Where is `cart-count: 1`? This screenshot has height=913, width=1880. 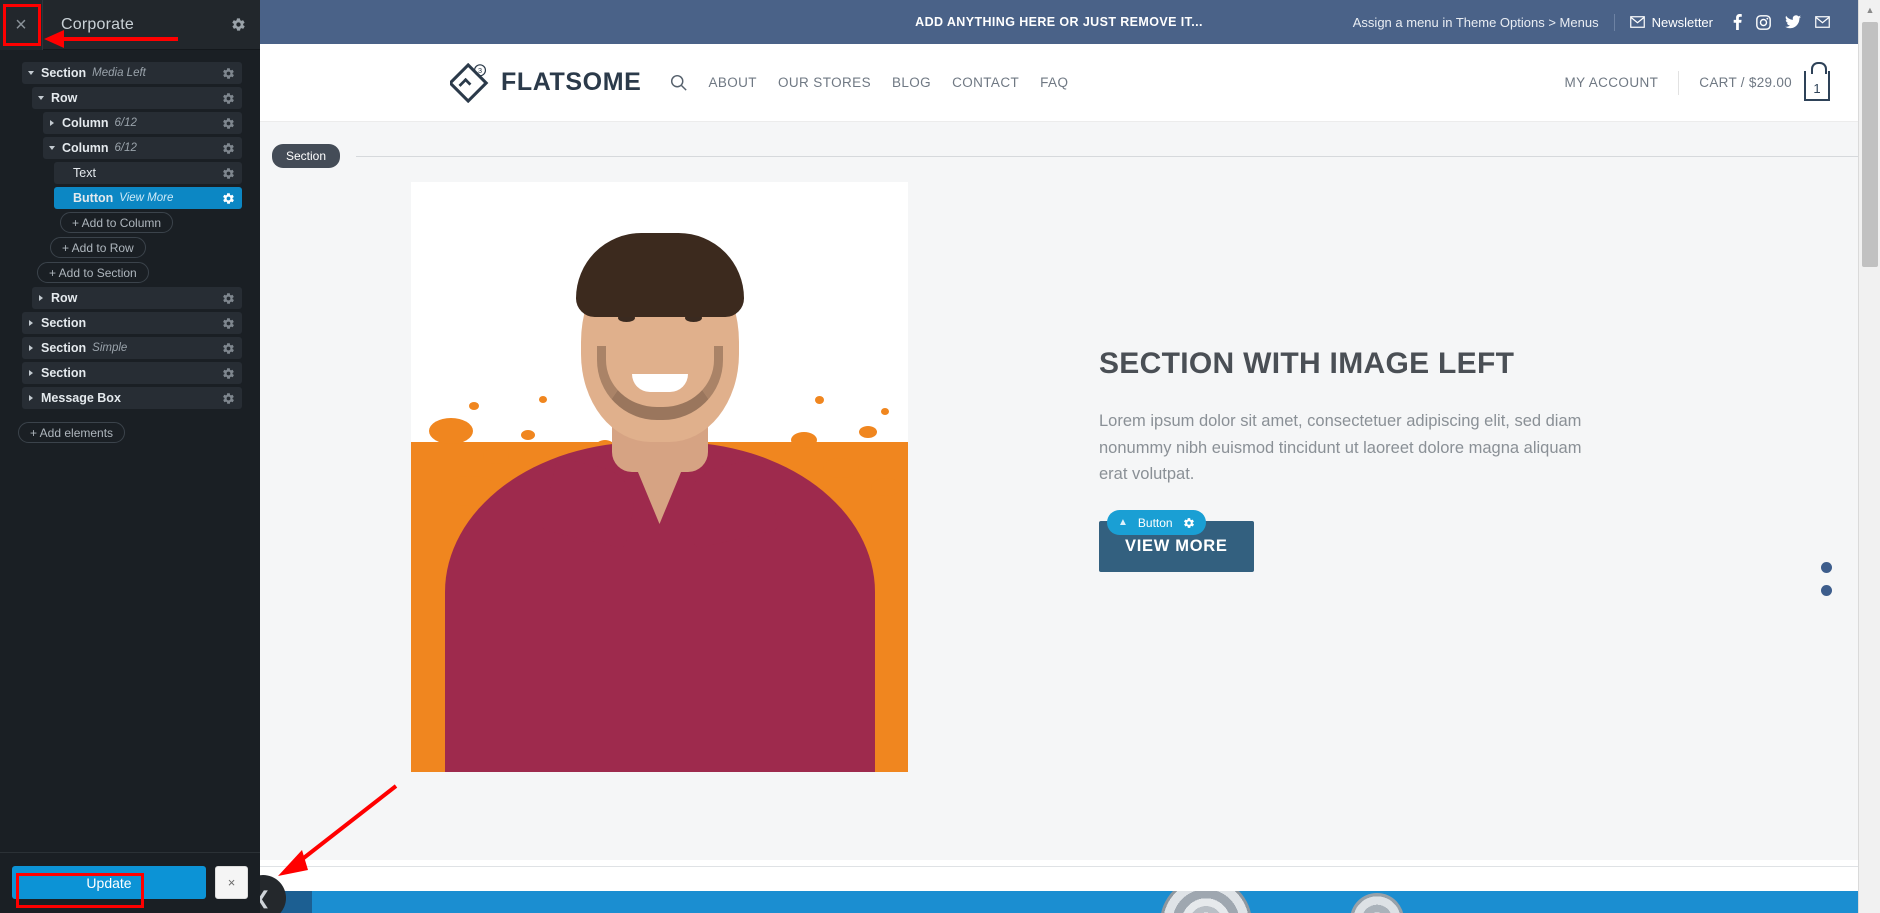
cart-count: 1 is located at coordinates (1817, 88).